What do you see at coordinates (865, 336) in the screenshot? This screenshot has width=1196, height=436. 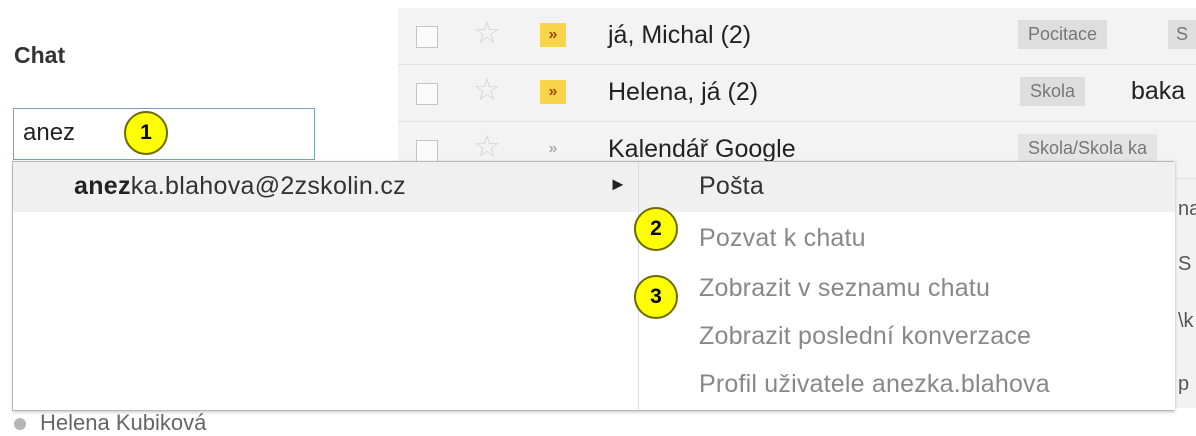 I see `menu-item-recent-conversations: Zobrazit poslední konverzace` at bounding box center [865, 336].